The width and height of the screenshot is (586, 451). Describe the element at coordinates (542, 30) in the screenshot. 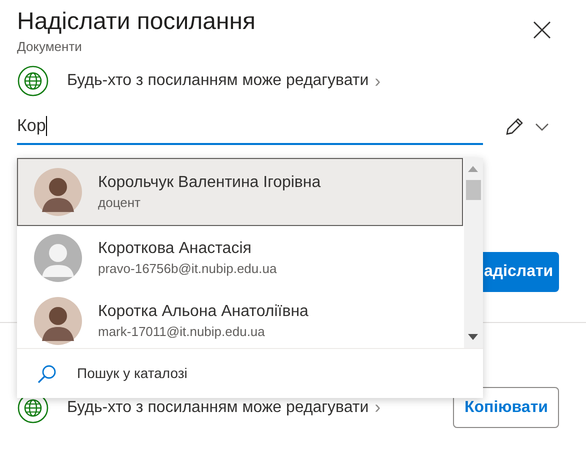

I see `close-icon` at that location.